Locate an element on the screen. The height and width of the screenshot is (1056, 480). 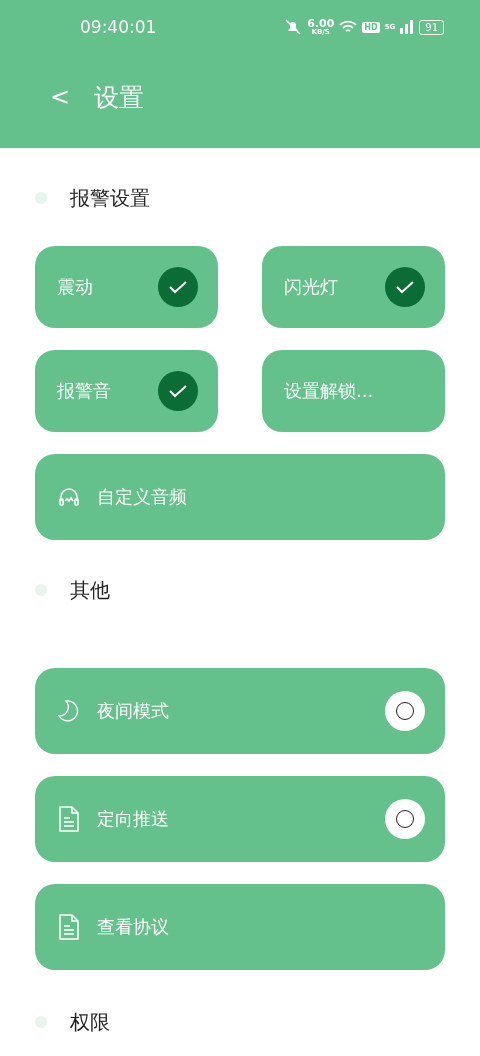
setting-row: 定向推送 is located at coordinates (240, 819).